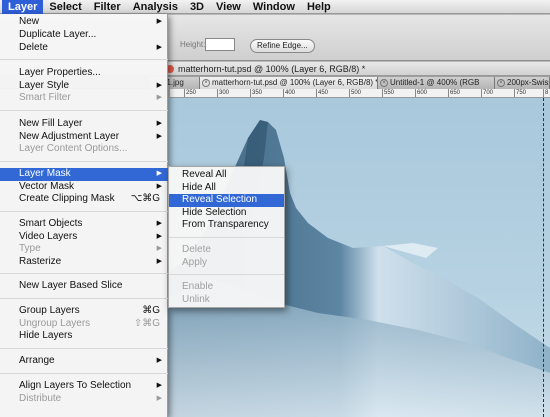 This screenshot has height=417, width=550. What do you see at coordinates (49, 310) in the screenshot?
I see `label: Group Layers` at bounding box center [49, 310].